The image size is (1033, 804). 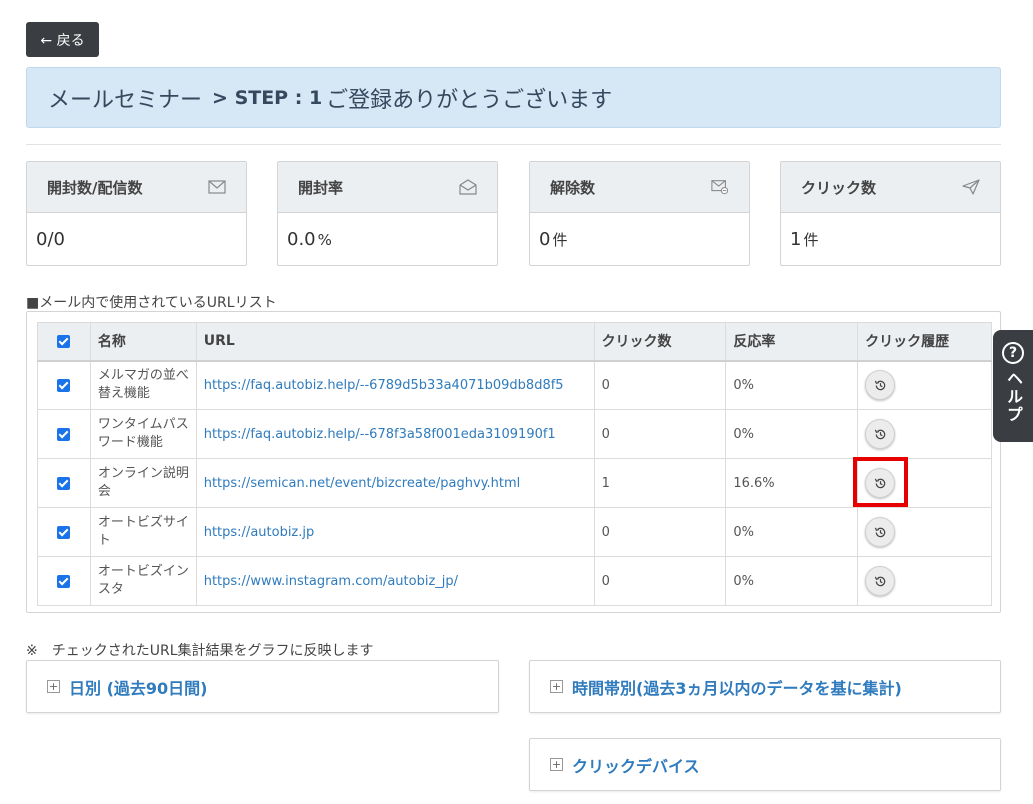 What do you see at coordinates (765, 764) in the screenshot?
I see `panel-device: + クリックデバイス` at bounding box center [765, 764].